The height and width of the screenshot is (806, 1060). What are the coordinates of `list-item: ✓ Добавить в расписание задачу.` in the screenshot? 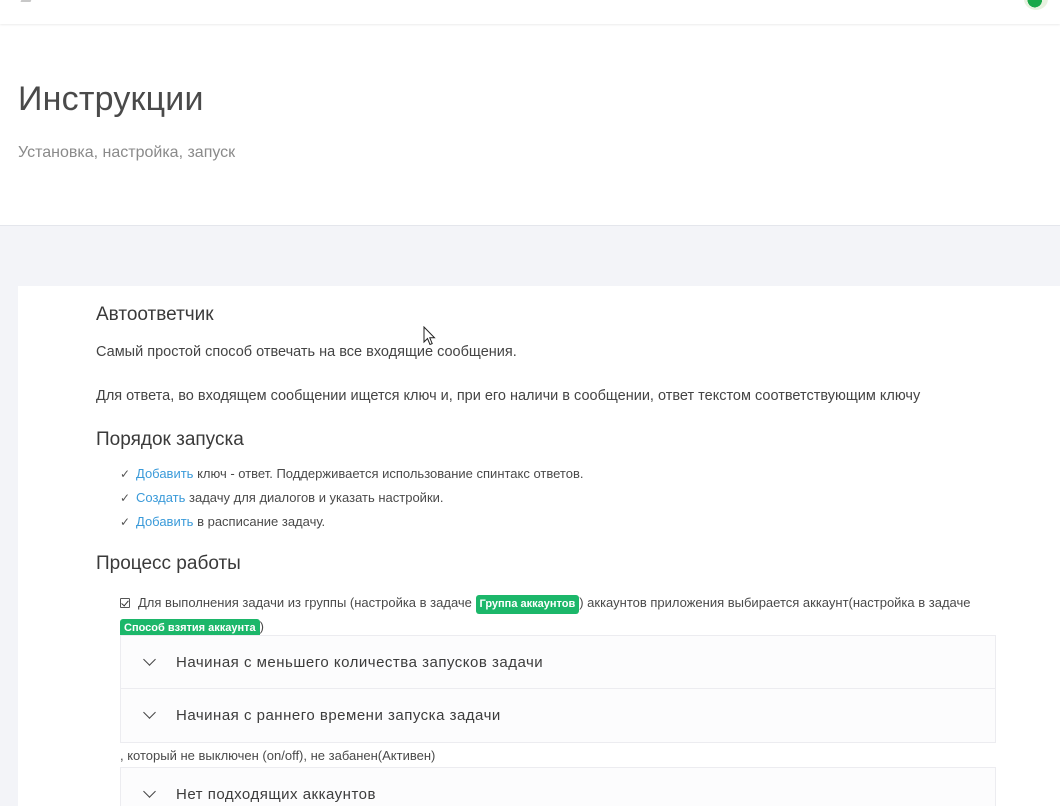 It's located at (222, 521).